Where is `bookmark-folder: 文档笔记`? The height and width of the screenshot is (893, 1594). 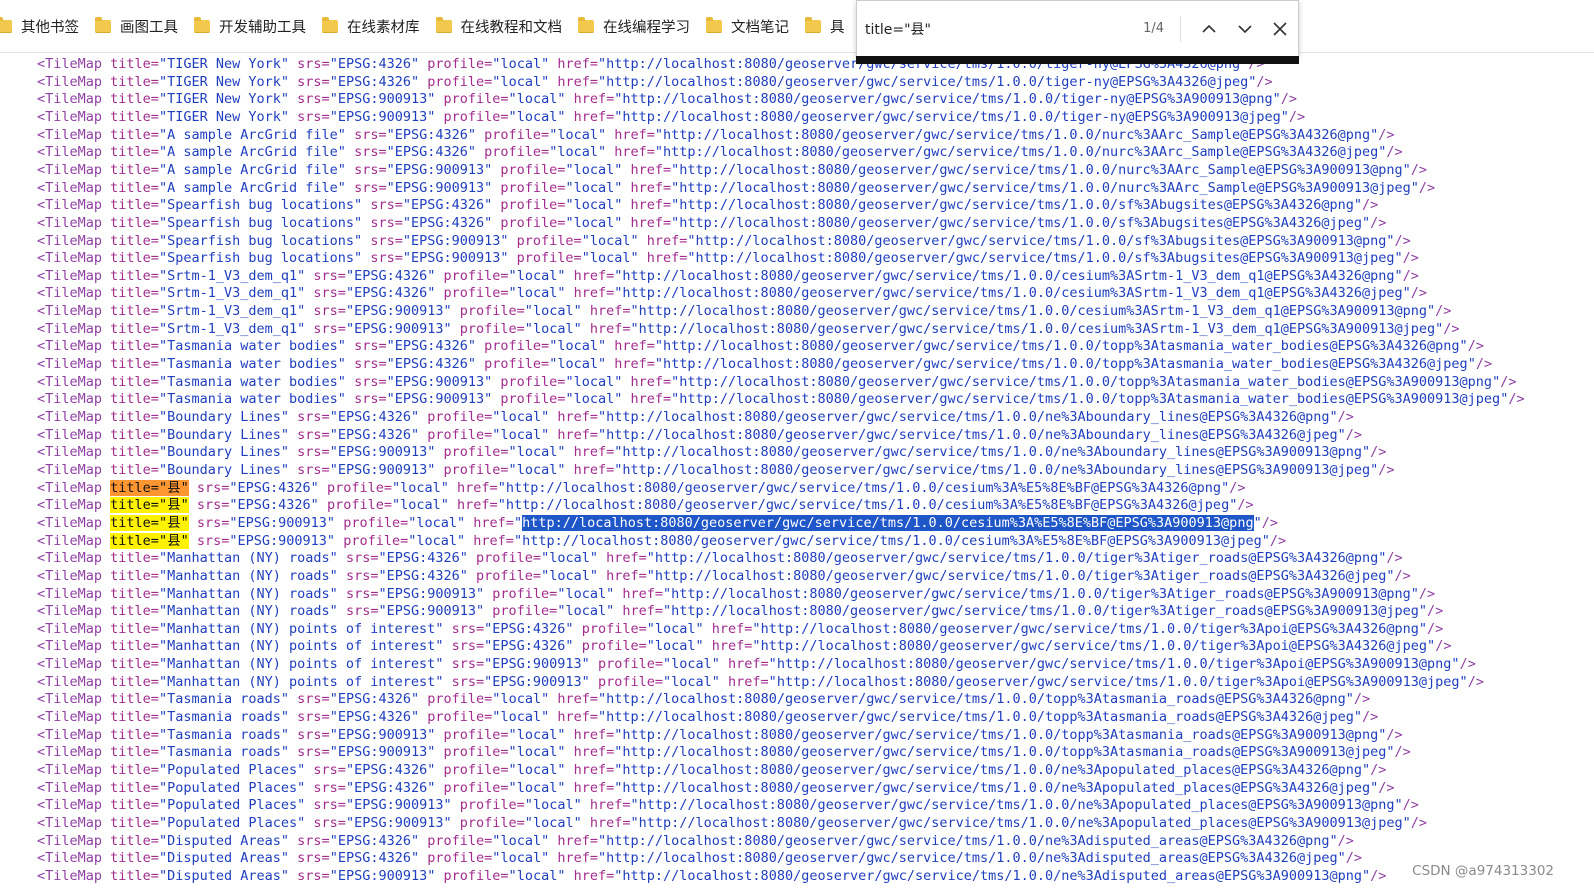
bookmark-folder: 文档笔记 is located at coordinates (749, 26).